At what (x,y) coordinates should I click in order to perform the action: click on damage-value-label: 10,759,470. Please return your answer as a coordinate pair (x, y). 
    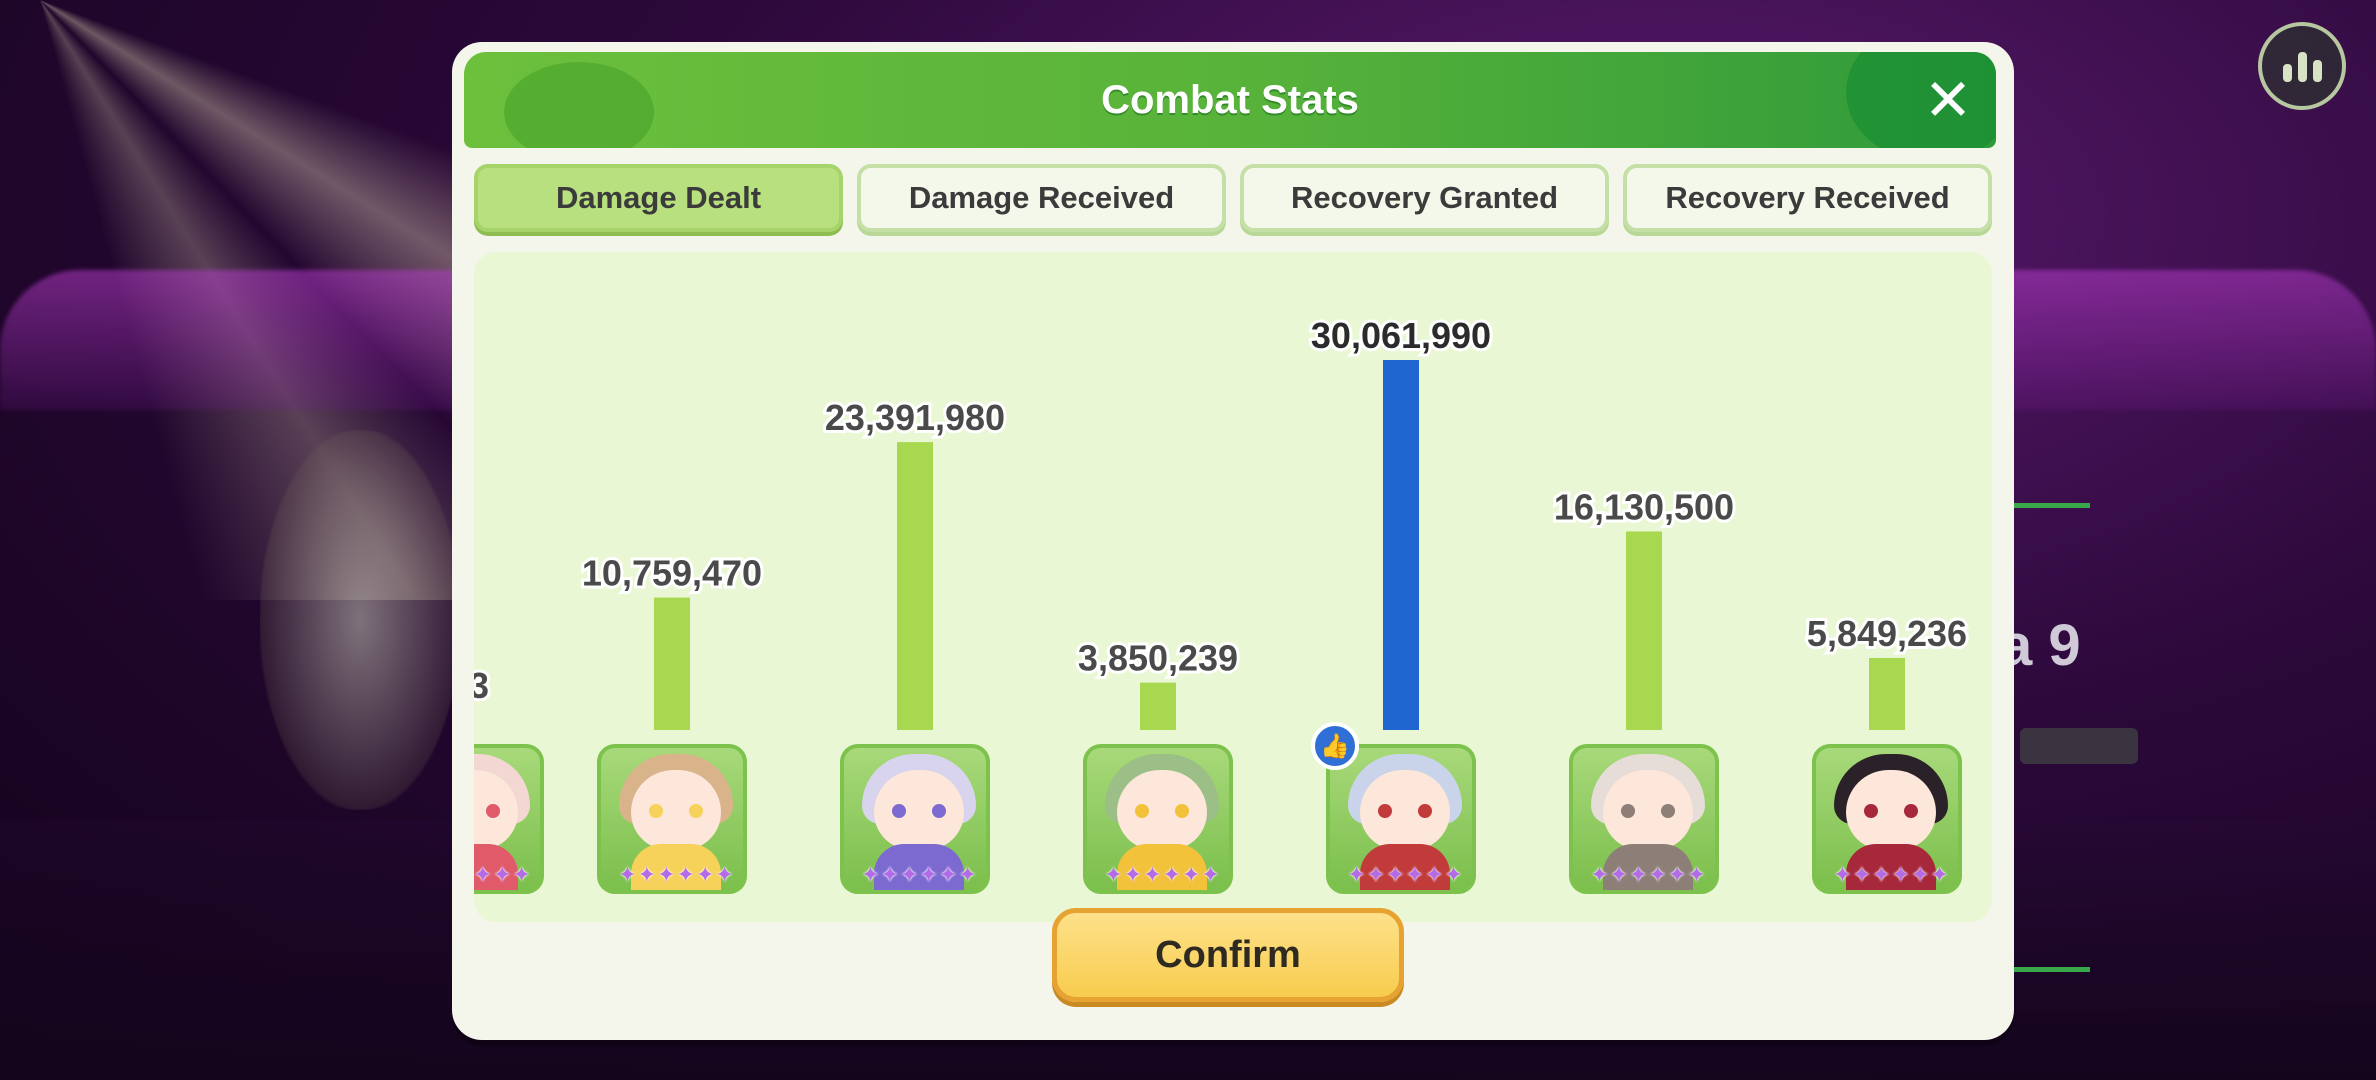
    Looking at the image, I should click on (672, 573).